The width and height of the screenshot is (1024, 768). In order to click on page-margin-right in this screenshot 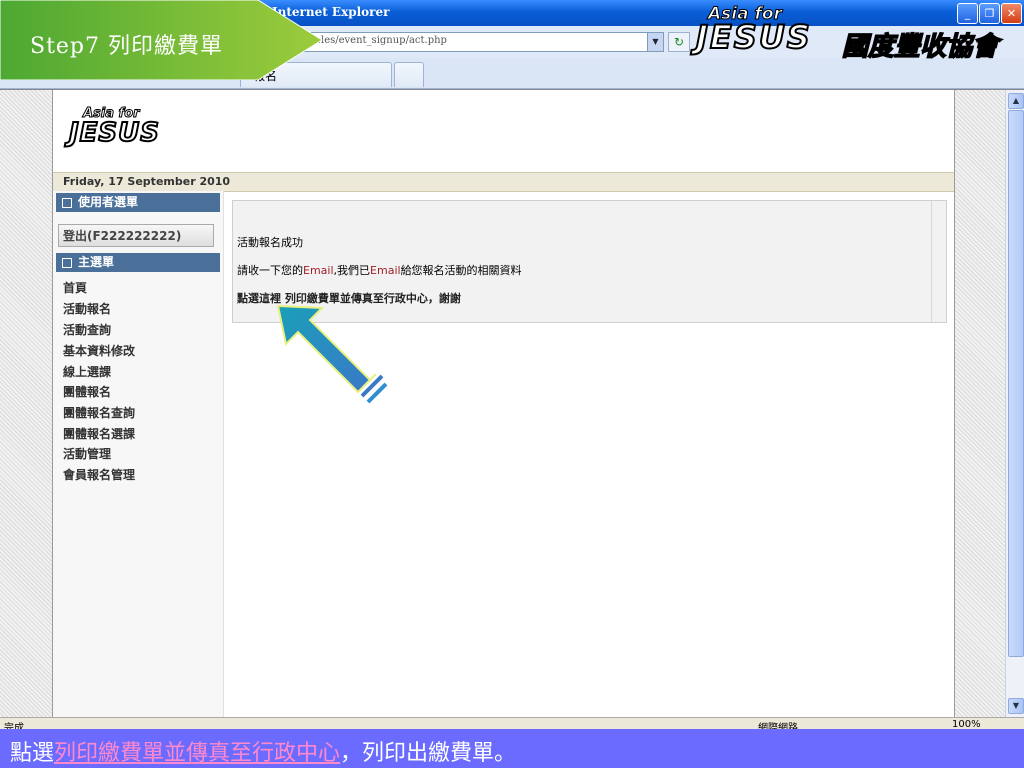, I will do `click(979, 404)`.